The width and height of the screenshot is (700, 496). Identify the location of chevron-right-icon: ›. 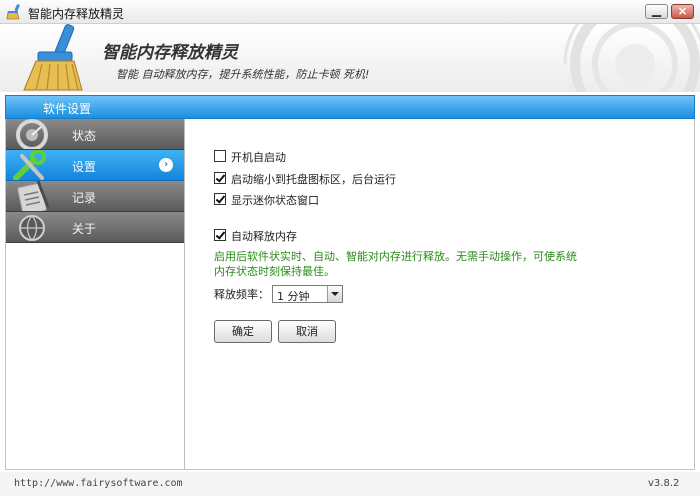
(166, 165).